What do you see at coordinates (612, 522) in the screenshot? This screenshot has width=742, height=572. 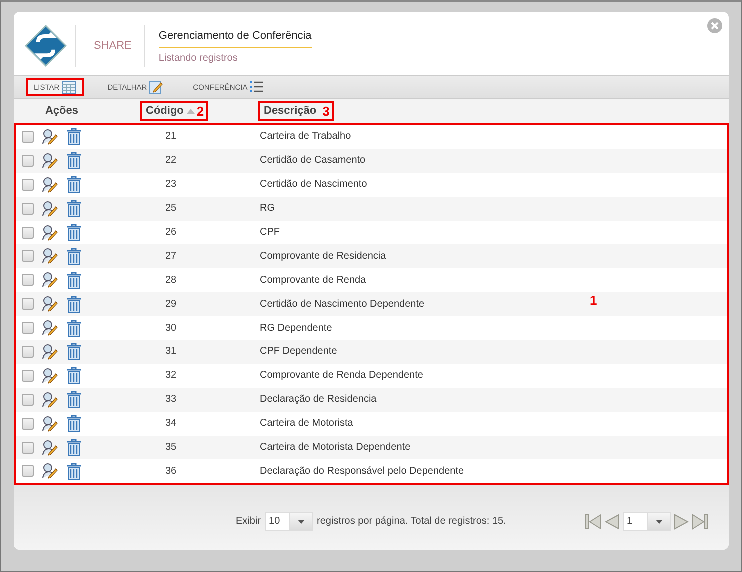 I see `previous-page-icon` at bounding box center [612, 522].